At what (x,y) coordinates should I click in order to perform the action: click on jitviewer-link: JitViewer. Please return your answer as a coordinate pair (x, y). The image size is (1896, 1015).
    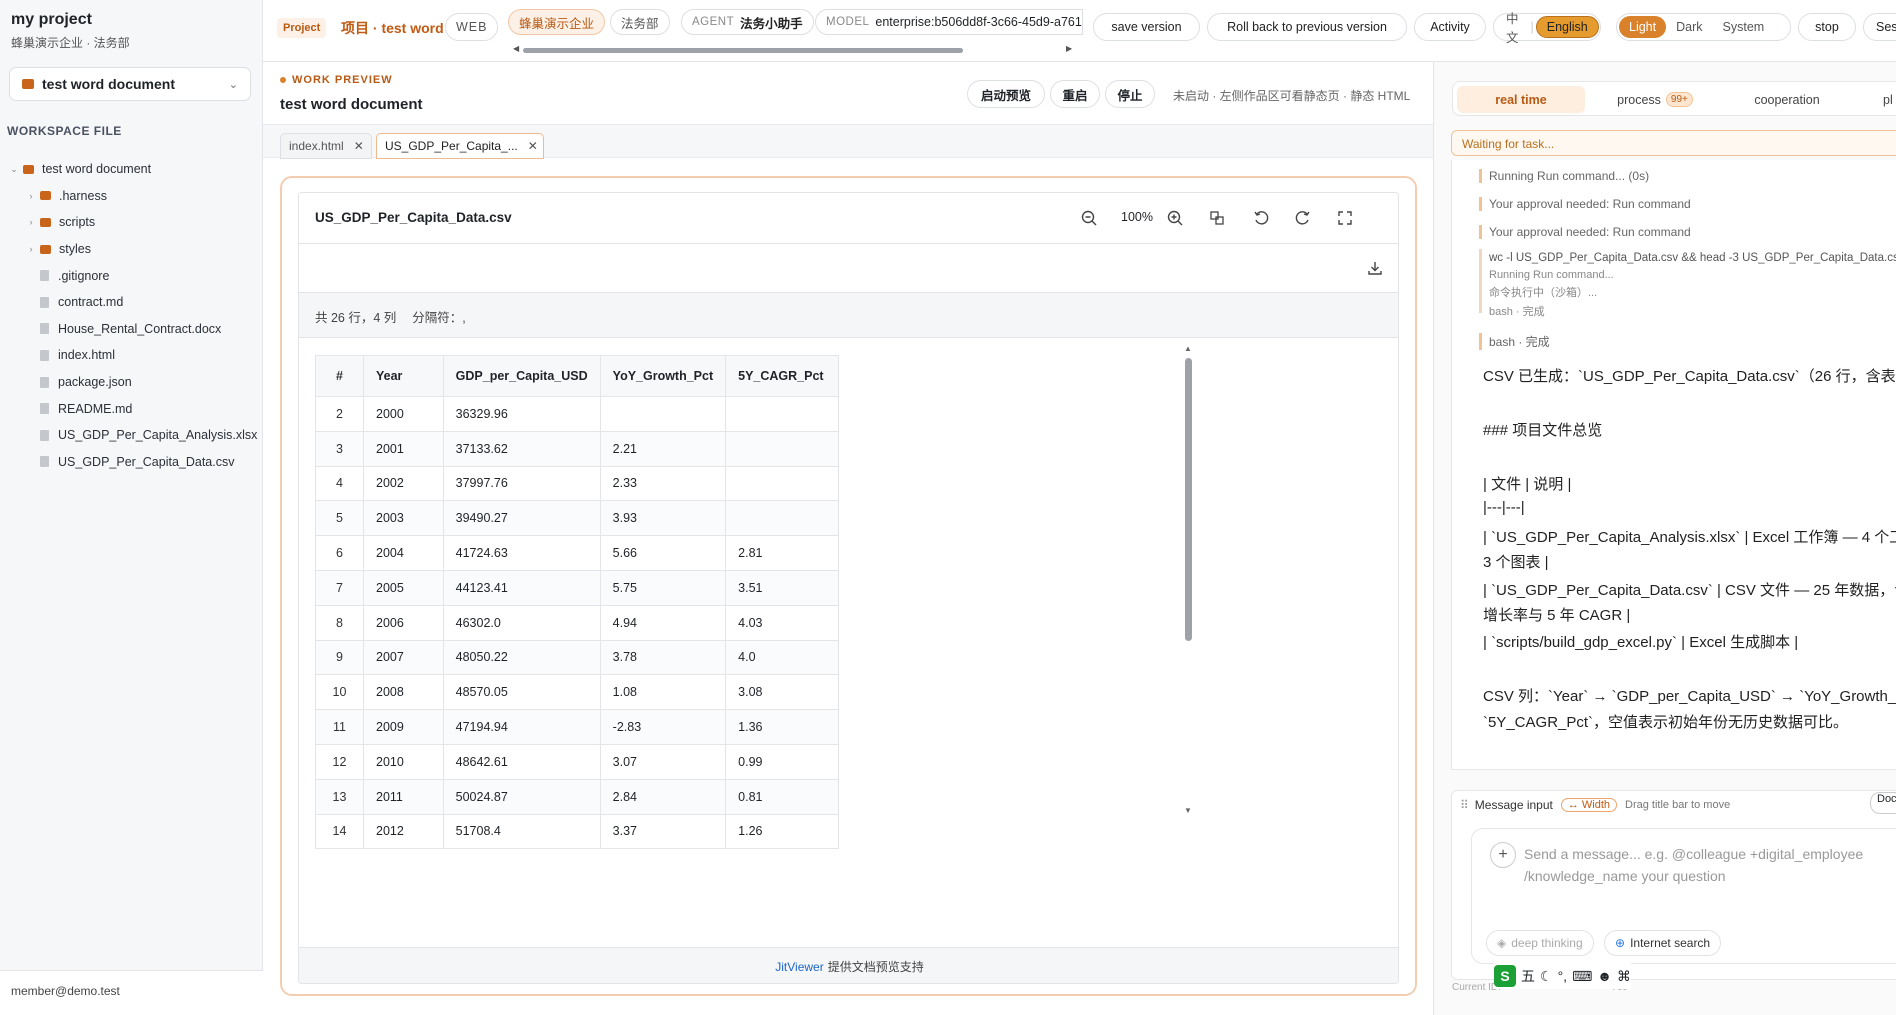
    Looking at the image, I should click on (799, 967).